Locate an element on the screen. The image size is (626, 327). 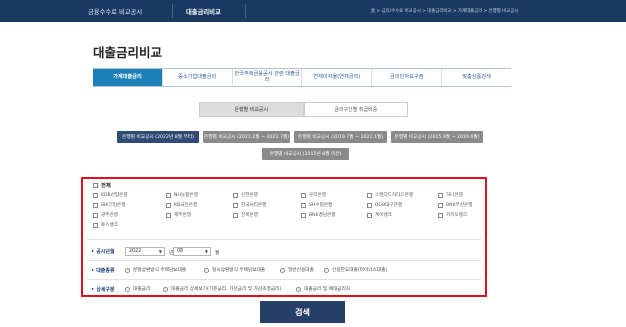
bank-checkbox: IBK기업은행 is located at coordinates (109, 205).